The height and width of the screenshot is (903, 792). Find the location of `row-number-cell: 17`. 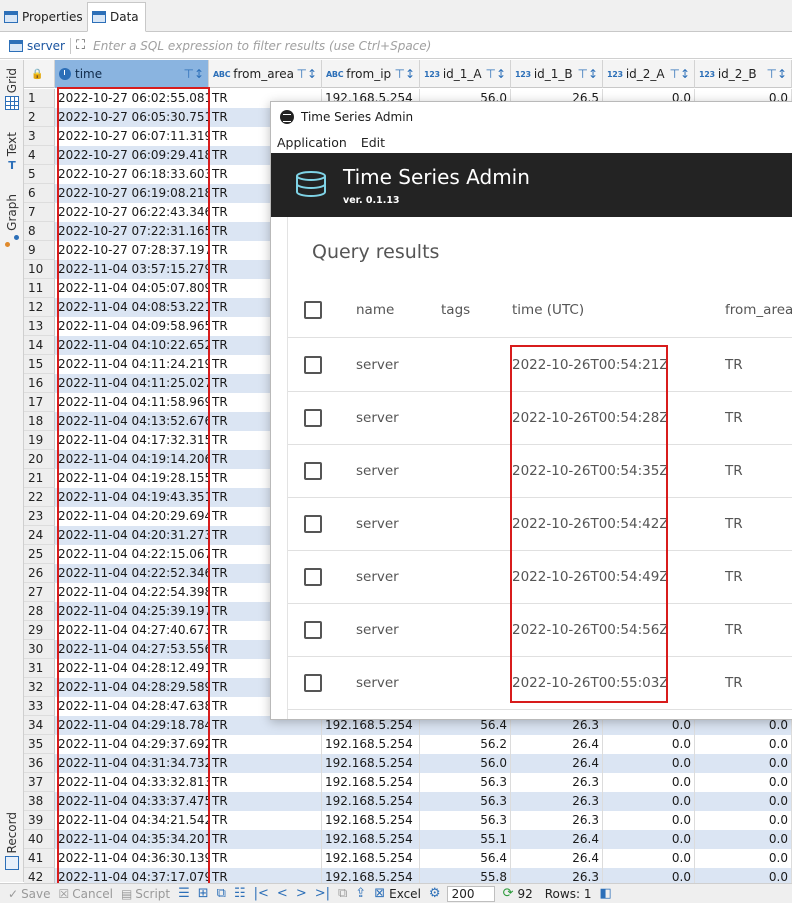

row-number-cell: 17 is located at coordinates (39, 402).